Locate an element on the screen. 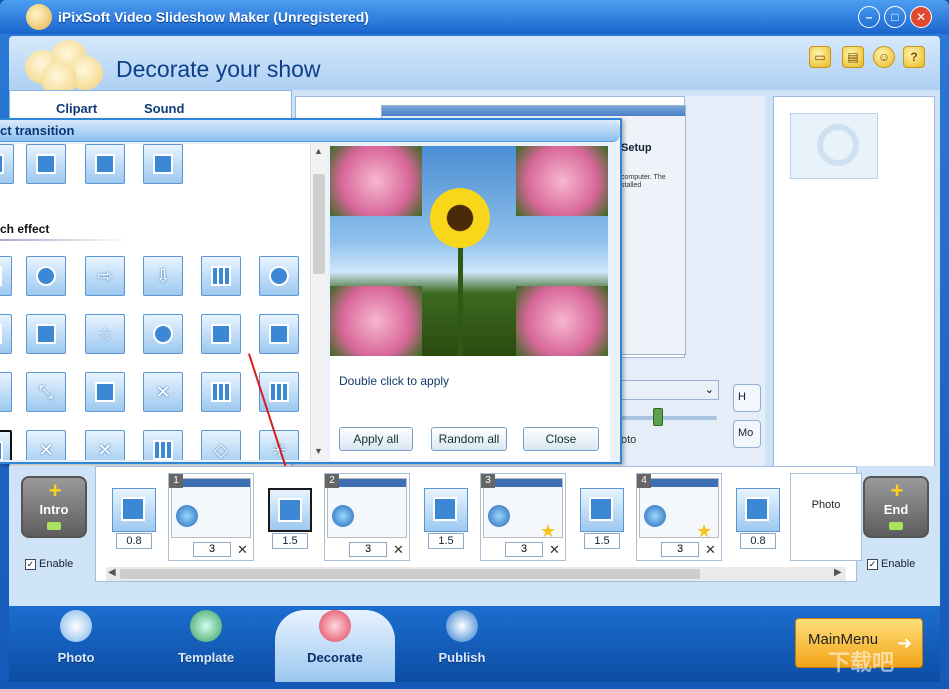 Image resolution: width=949 pixels, height=689 pixels. effect-item: ⇩ is located at coordinates (163, 276).